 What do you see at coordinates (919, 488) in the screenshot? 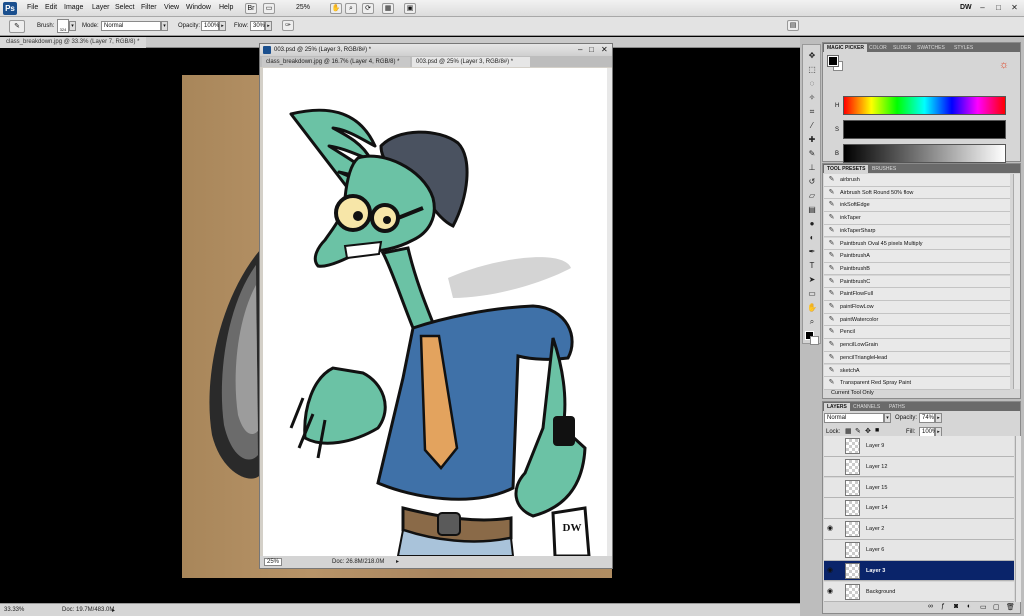
I see `layer-row: Layer 15` at bounding box center [919, 488].